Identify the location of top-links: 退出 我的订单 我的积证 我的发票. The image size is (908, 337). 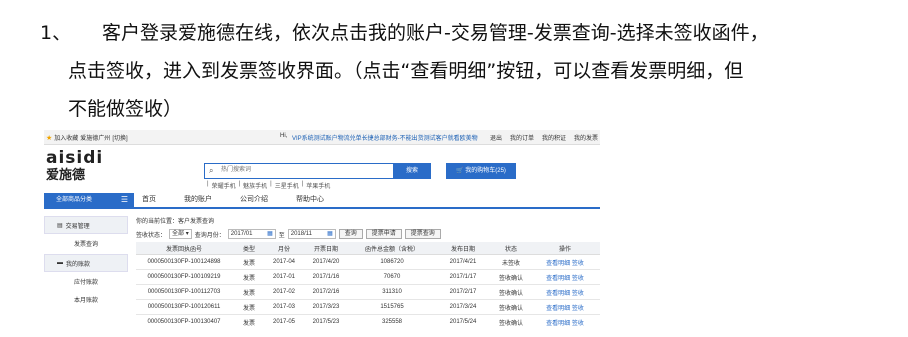
(544, 137).